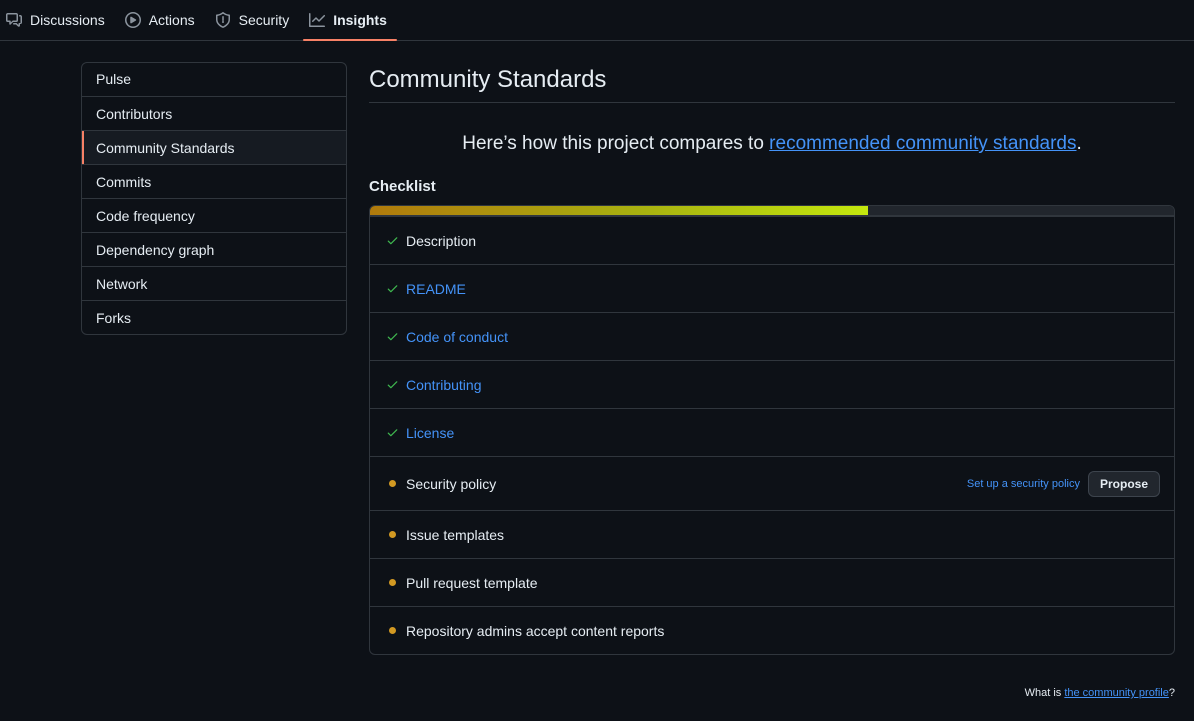  Describe the element at coordinates (472, 582) in the screenshot. I see `checklist-item-label: Pull request template` at that location.